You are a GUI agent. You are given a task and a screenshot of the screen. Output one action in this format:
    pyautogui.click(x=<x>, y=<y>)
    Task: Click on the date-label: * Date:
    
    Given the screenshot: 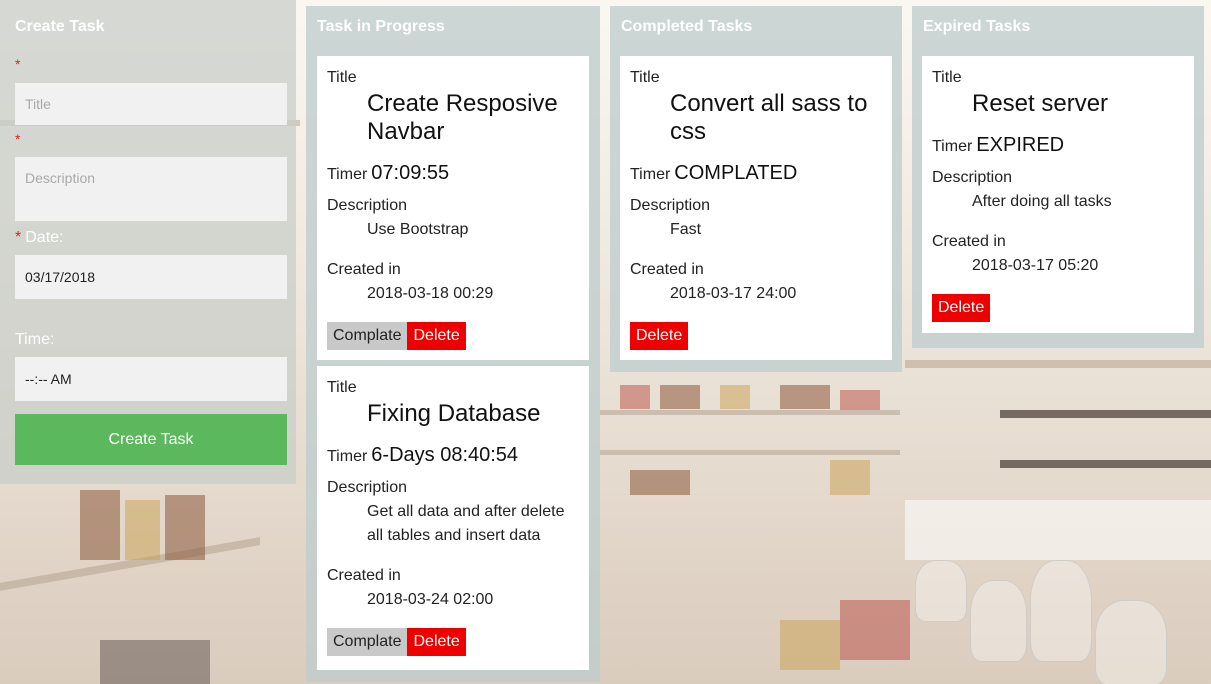 What is the action you would take?
    pyautogui.click(x=39, y=237)
    